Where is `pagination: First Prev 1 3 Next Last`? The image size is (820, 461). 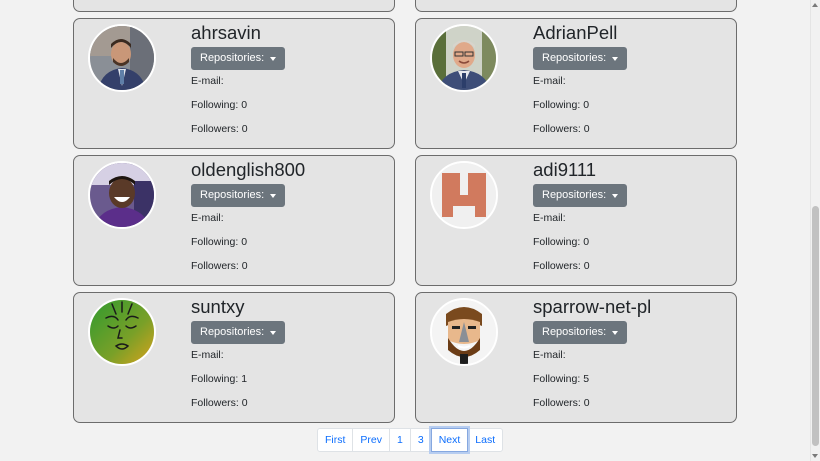 pagination: First Prev 1 3 Next Last is located at coordinates (410, 440).